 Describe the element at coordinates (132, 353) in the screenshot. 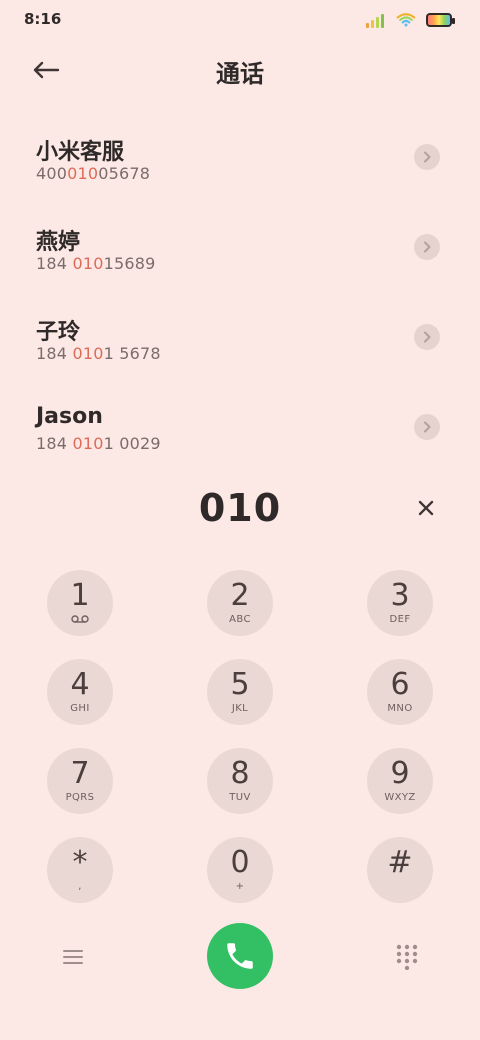

I see `number-suffix: 1 5678` at that location.